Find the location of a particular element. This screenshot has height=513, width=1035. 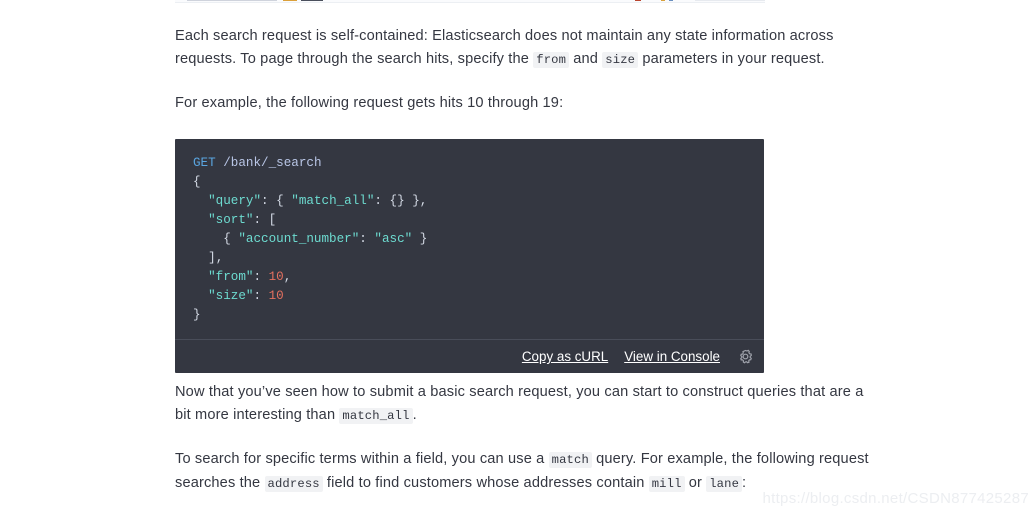

paragraph-text: : is located at coordinates (744, 482).